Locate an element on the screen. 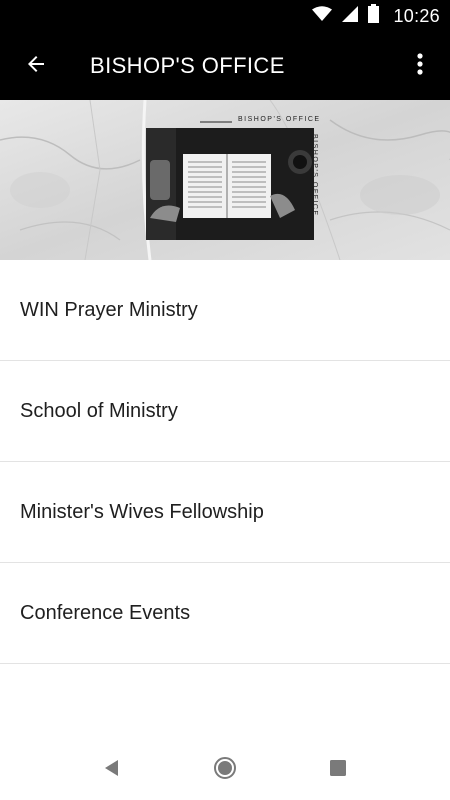 The width and height of the screenshot is (450, 800). nav-back-button is located at coordinates (112, 770).